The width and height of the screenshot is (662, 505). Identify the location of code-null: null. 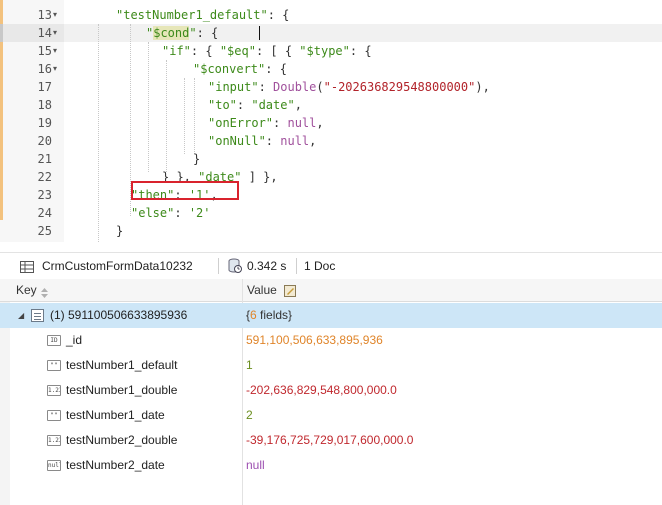
(302, 123).